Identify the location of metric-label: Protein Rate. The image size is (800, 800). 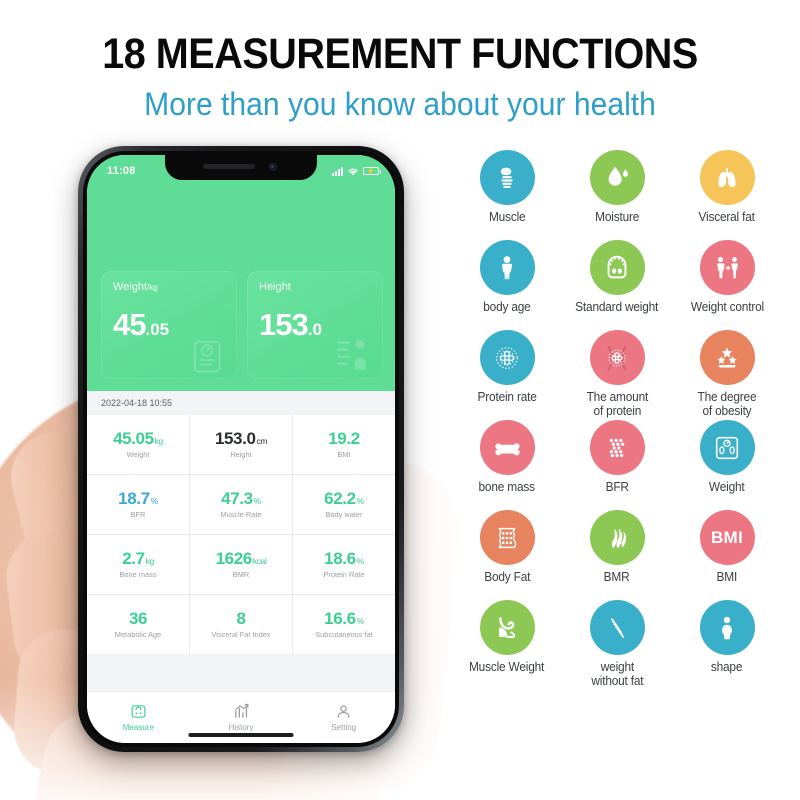
(344, 574).